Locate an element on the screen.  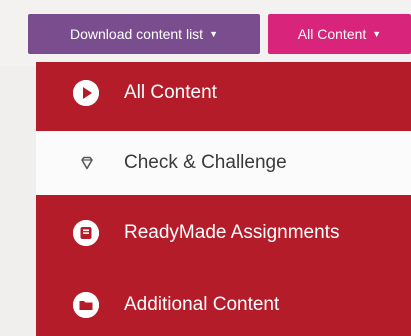
download-button-label: Download content list is located at coordinates (137, 34).